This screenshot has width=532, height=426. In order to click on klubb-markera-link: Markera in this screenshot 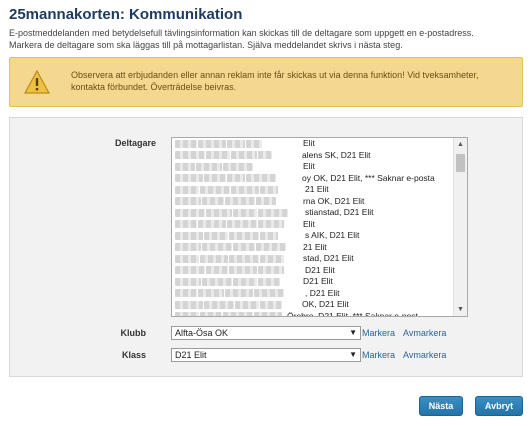, I will do `click(378, 333)`.